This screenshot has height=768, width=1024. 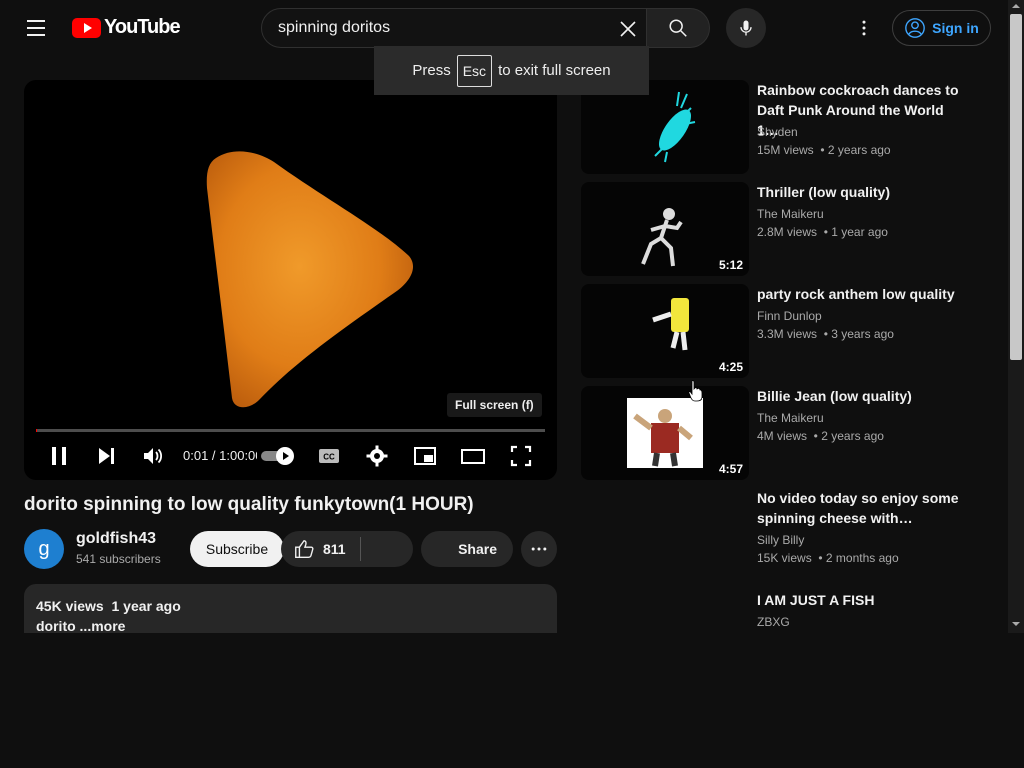 I want to click on upload-date: 1 year ago, so click(x=146, y=606).